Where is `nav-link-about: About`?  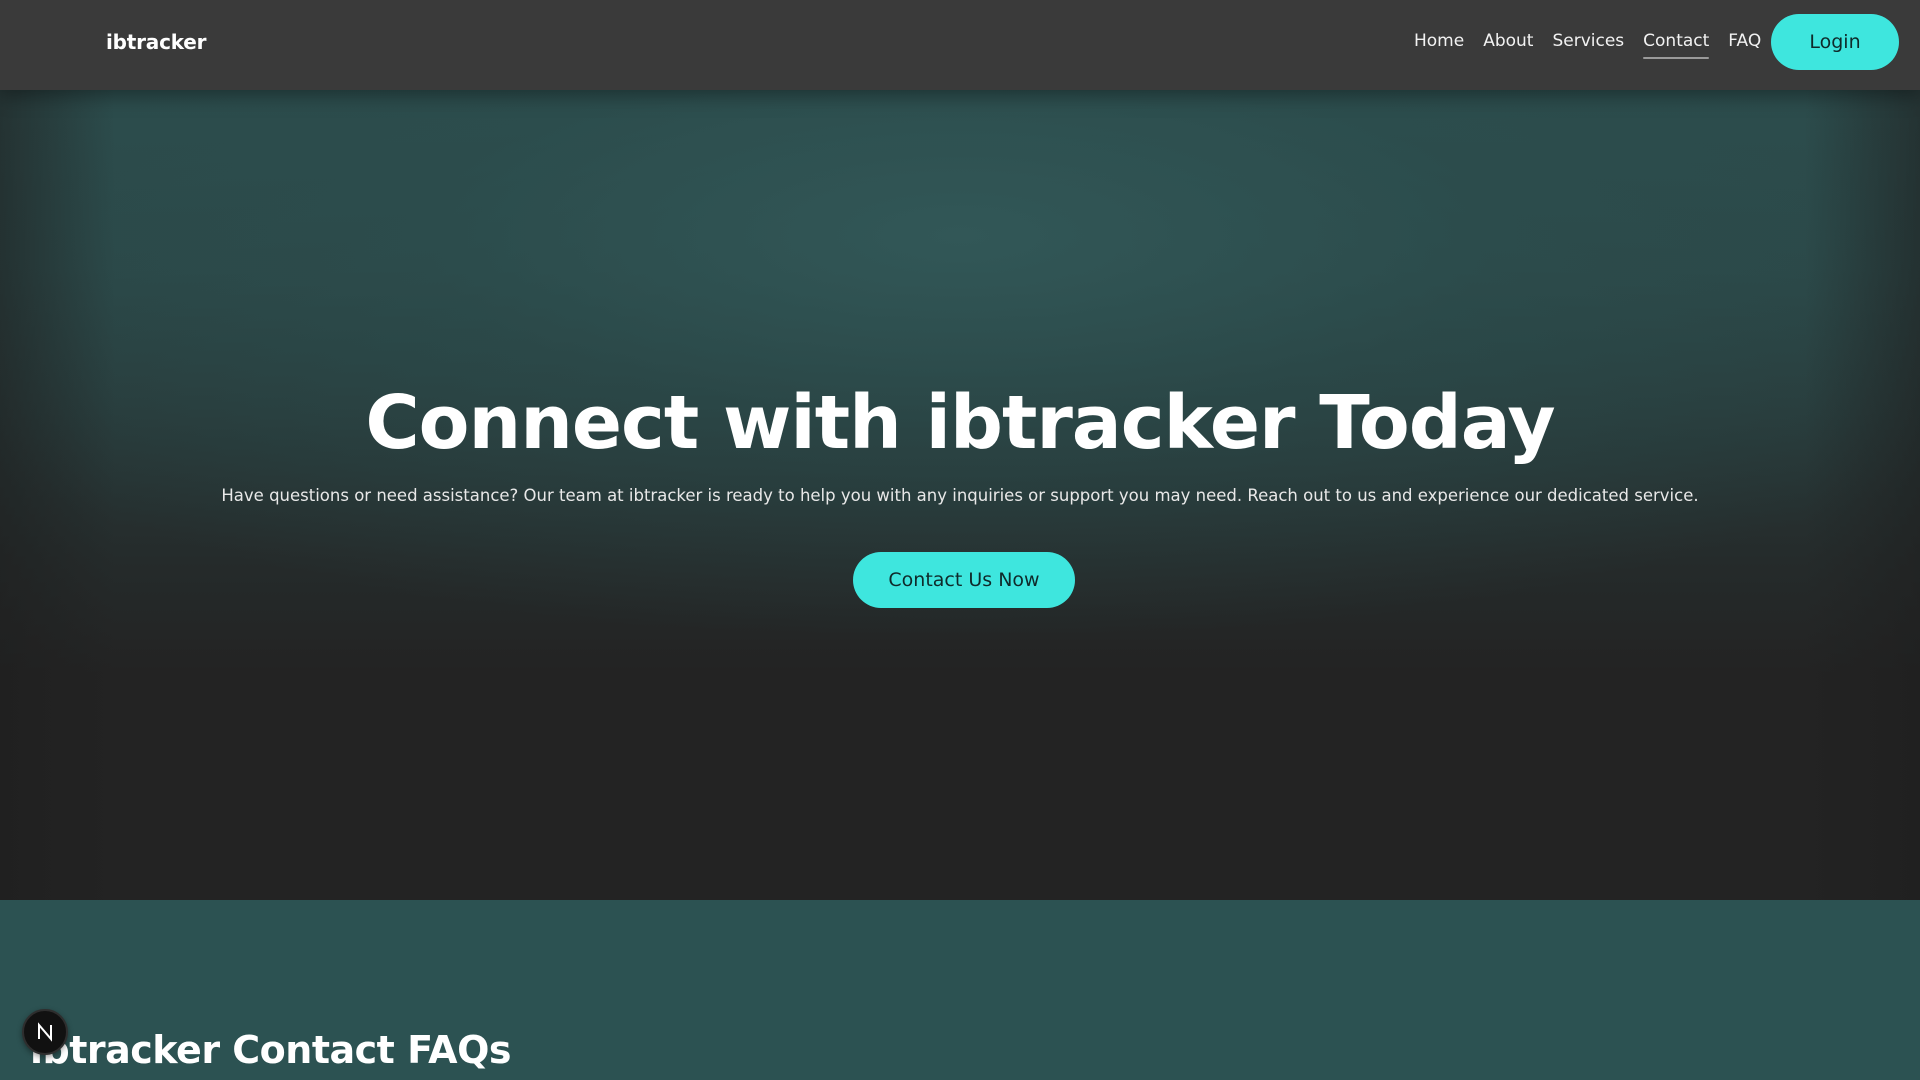
nav-link-about: About is located at coordinates (1508, 41).